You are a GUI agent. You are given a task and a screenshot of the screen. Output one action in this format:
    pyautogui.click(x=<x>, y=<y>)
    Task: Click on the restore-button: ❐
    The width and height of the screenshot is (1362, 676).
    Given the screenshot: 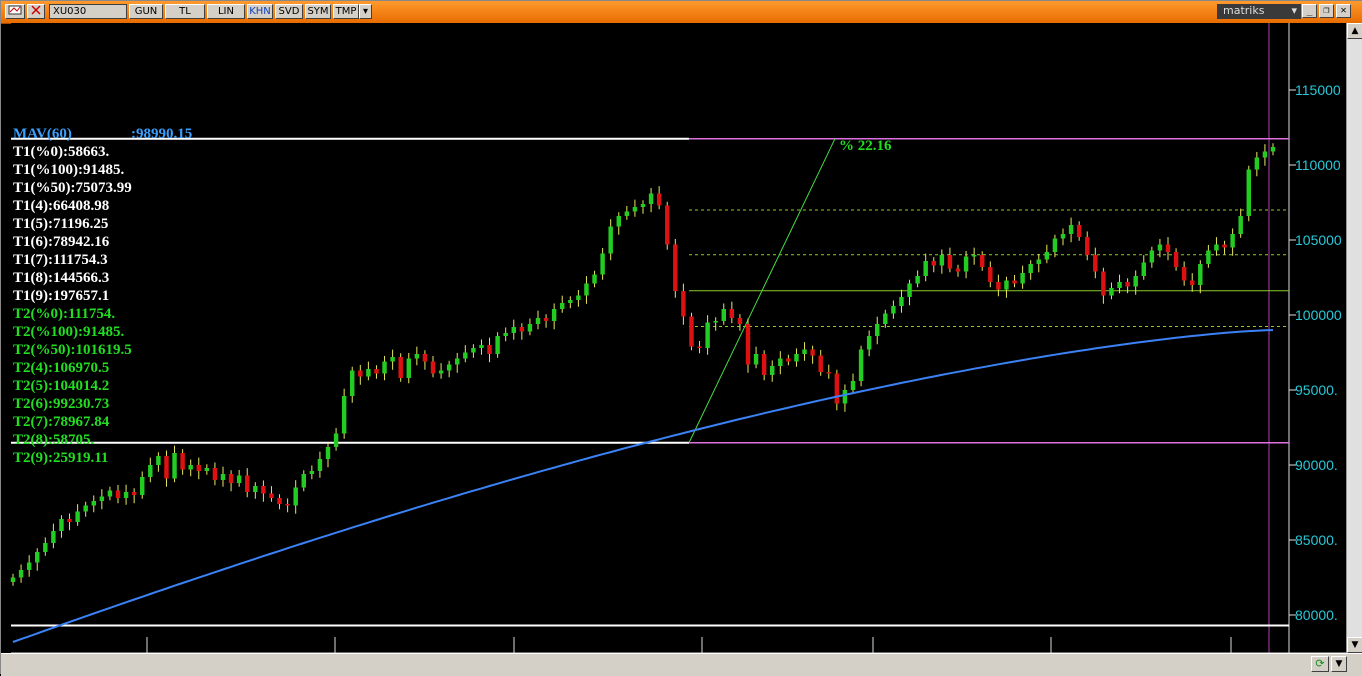 What is the action you would take?
    pyautogui.click(x=1326, y=11)
    